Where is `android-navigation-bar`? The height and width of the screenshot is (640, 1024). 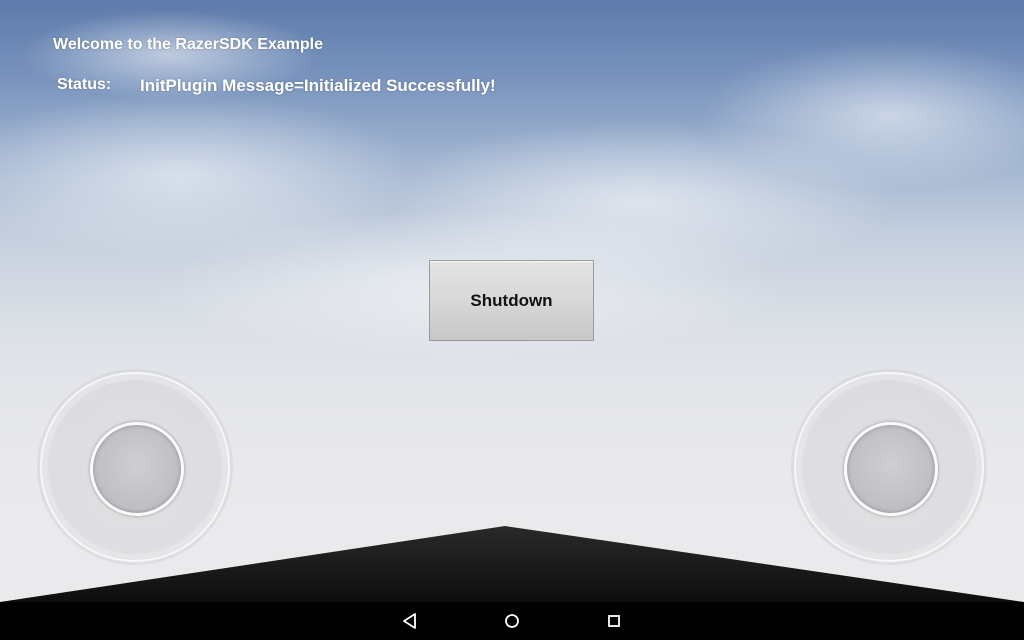
android-navigation-bar is located at coordinates (512, 621).